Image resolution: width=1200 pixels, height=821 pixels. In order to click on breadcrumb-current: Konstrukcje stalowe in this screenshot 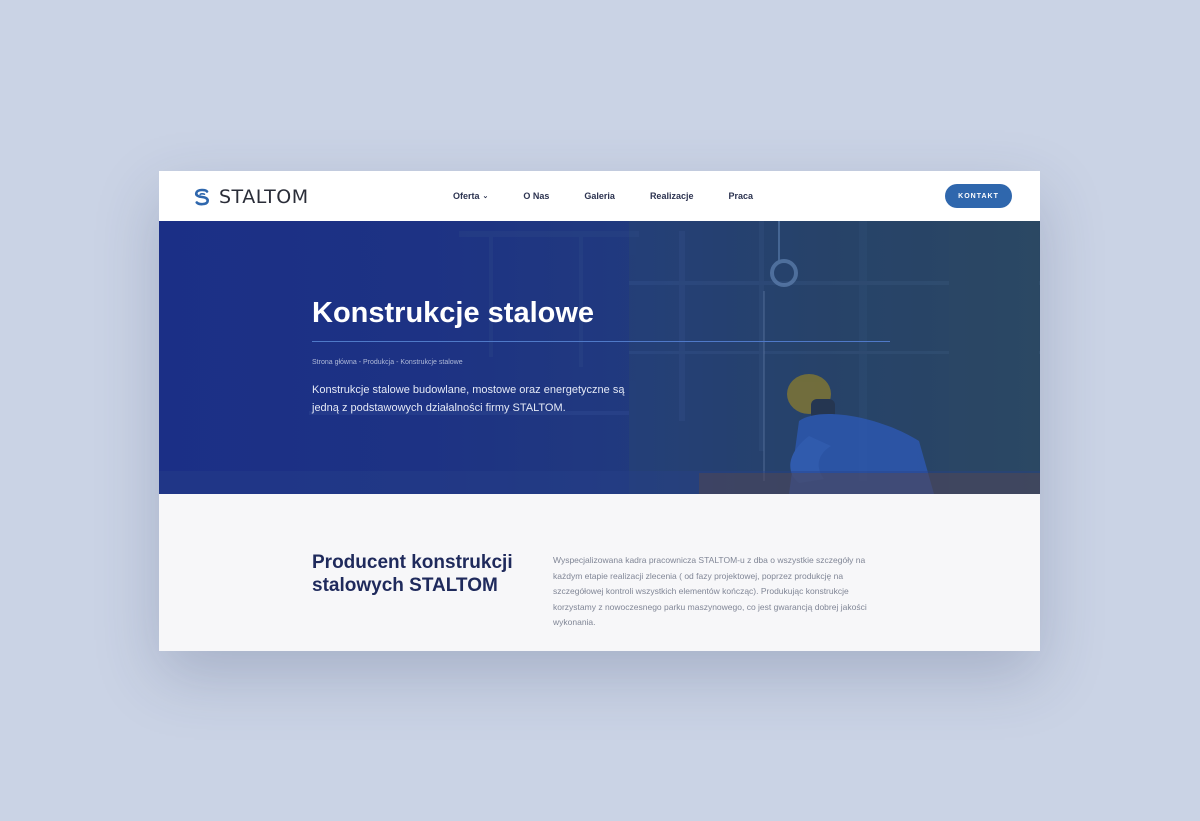, I will do `click(431, 362)`.